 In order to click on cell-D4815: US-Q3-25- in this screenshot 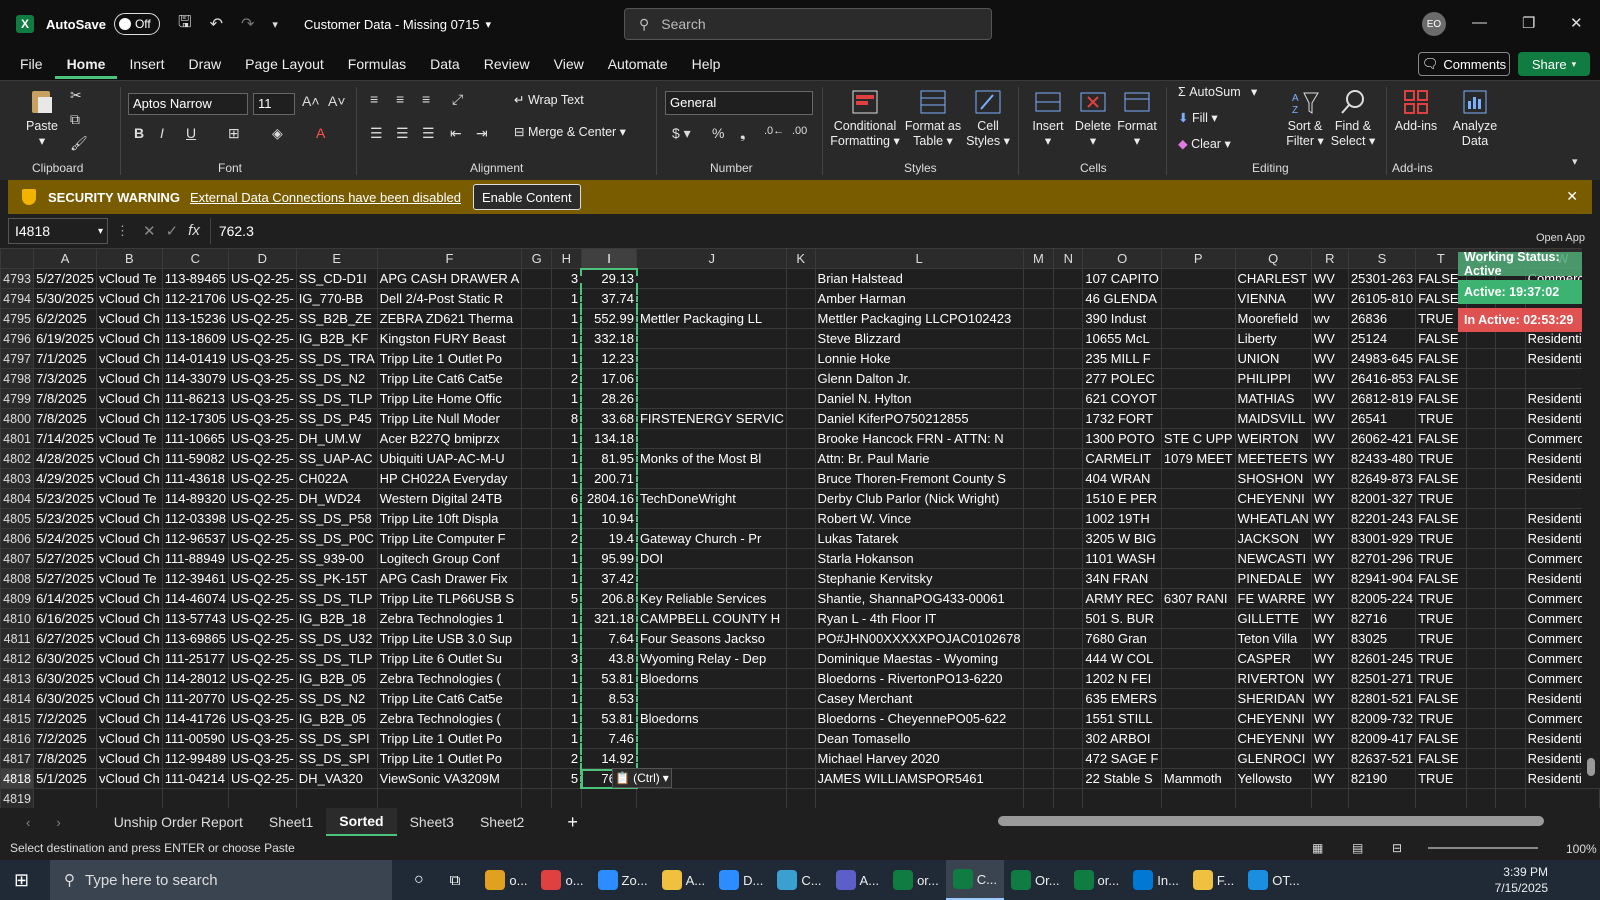, I will do `click(262, 718)`.